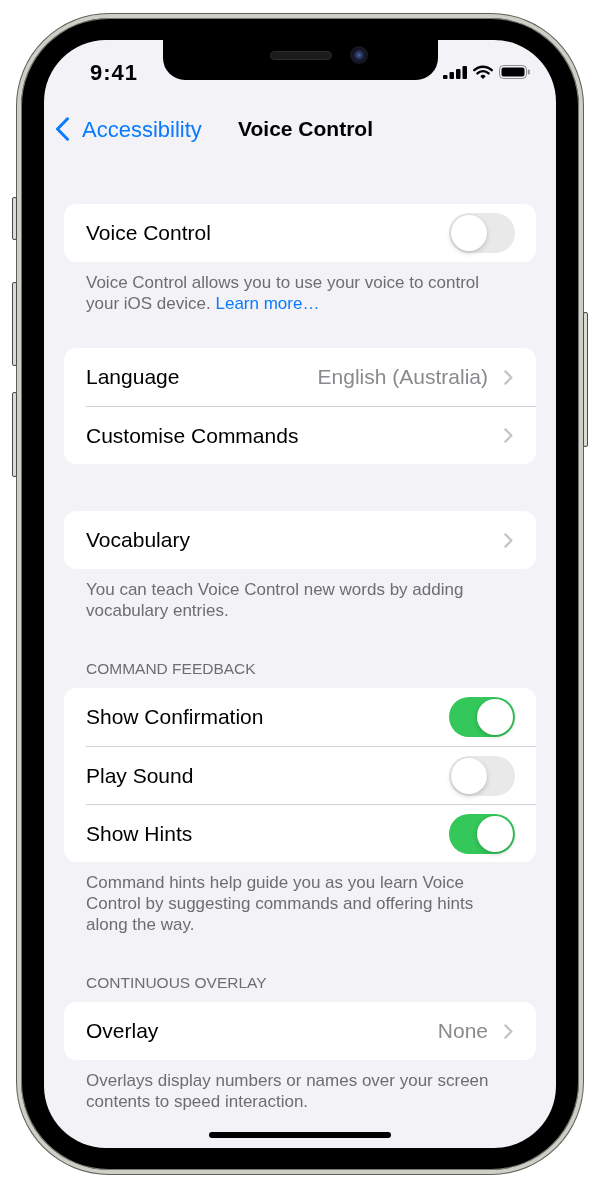 Image resolution: width=600 pixels, height=1188 pixels. Describe the element at coordinates (123, 1031) in the screenshot. I see `setting-label: Overlay` at that location.